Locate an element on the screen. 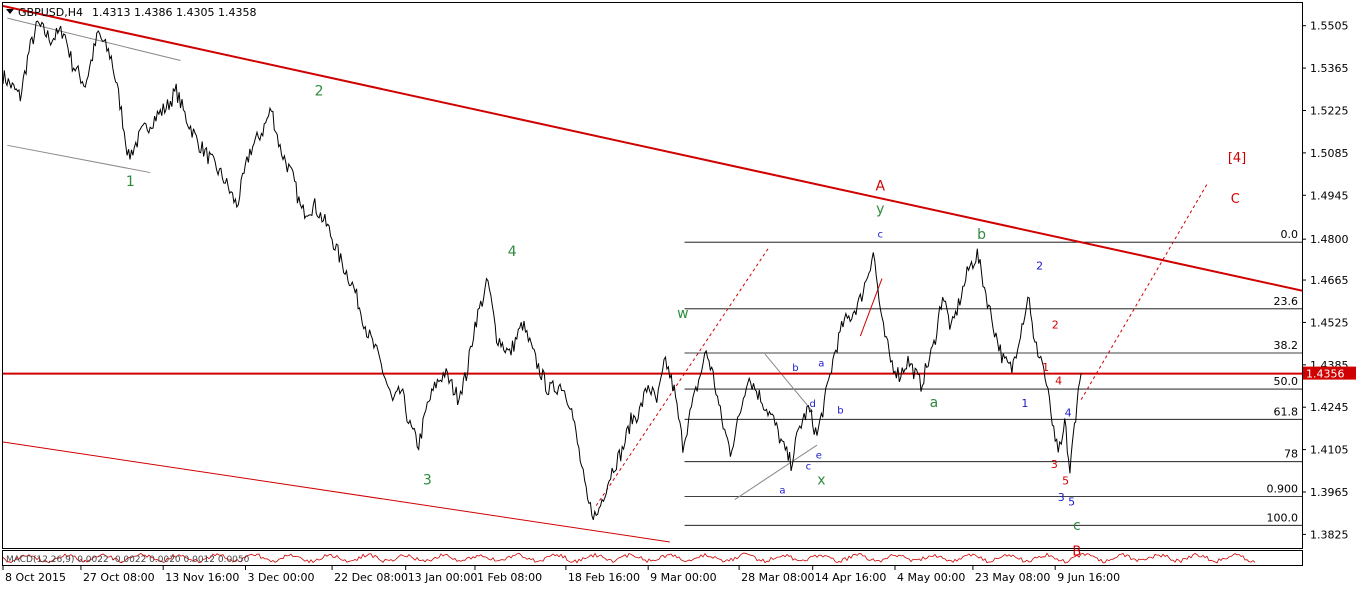 This screenshot has width=1356, height=590. y-tick-label: 1.5085 is located at coordinates (1329, 153).